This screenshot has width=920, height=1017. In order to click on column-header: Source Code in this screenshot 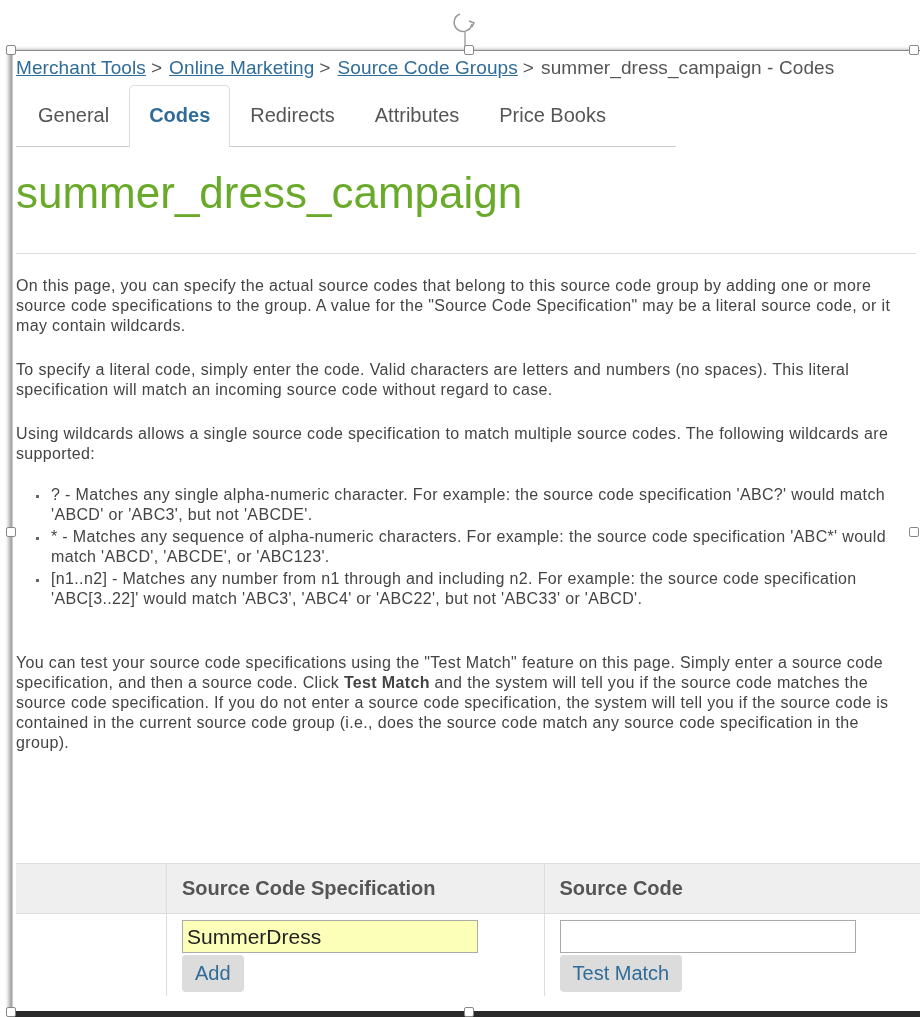, I will do `click(732, 888)`.